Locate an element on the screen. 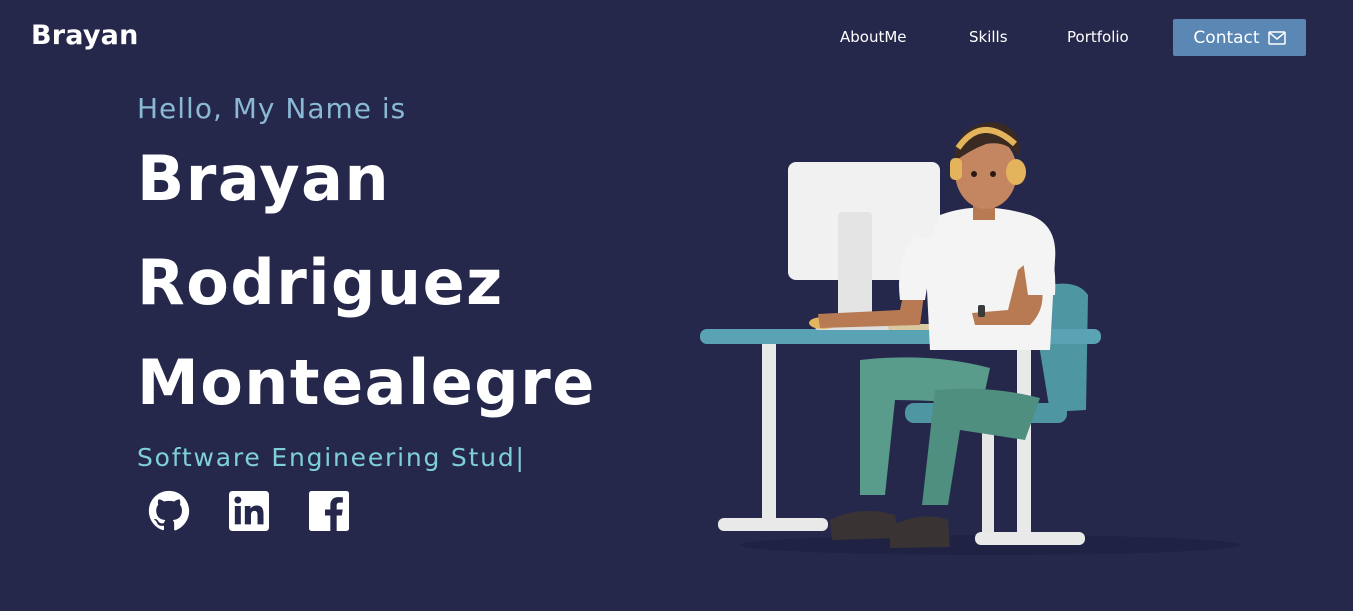 The height and width of the screenshot is (611, 1353). nav-skills: Skills is located at coordinates (988, 37).